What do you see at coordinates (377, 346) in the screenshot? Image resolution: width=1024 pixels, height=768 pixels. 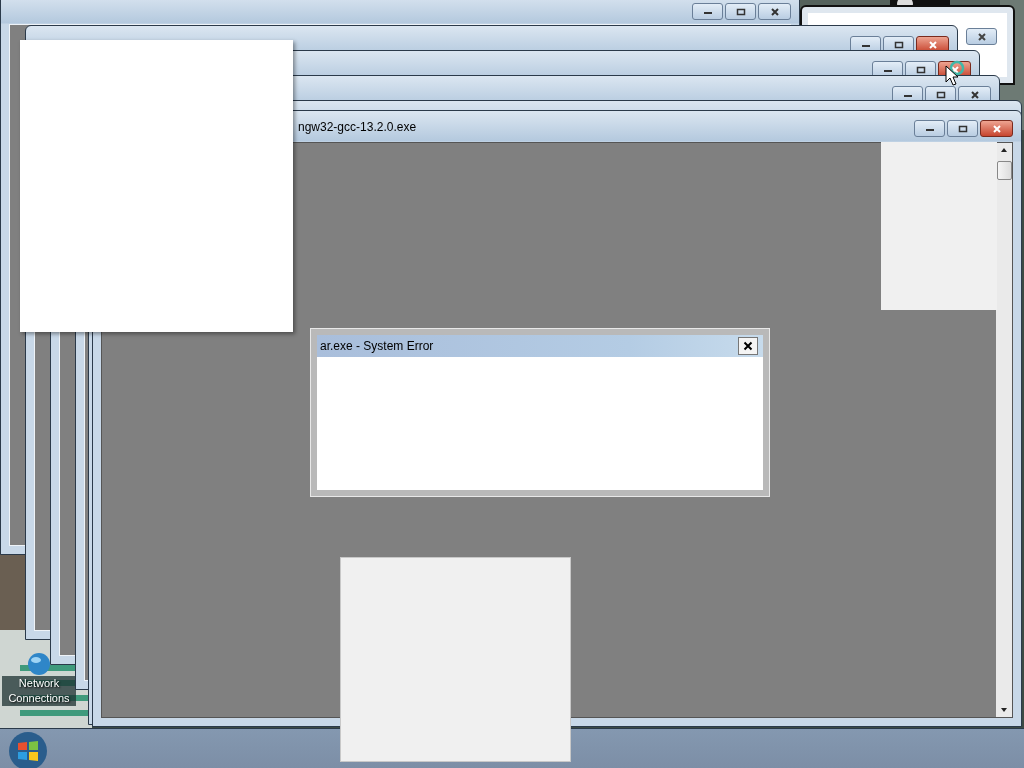 I see `dialog-title: ar.exe - System Error` at bounding box center [377, 346].